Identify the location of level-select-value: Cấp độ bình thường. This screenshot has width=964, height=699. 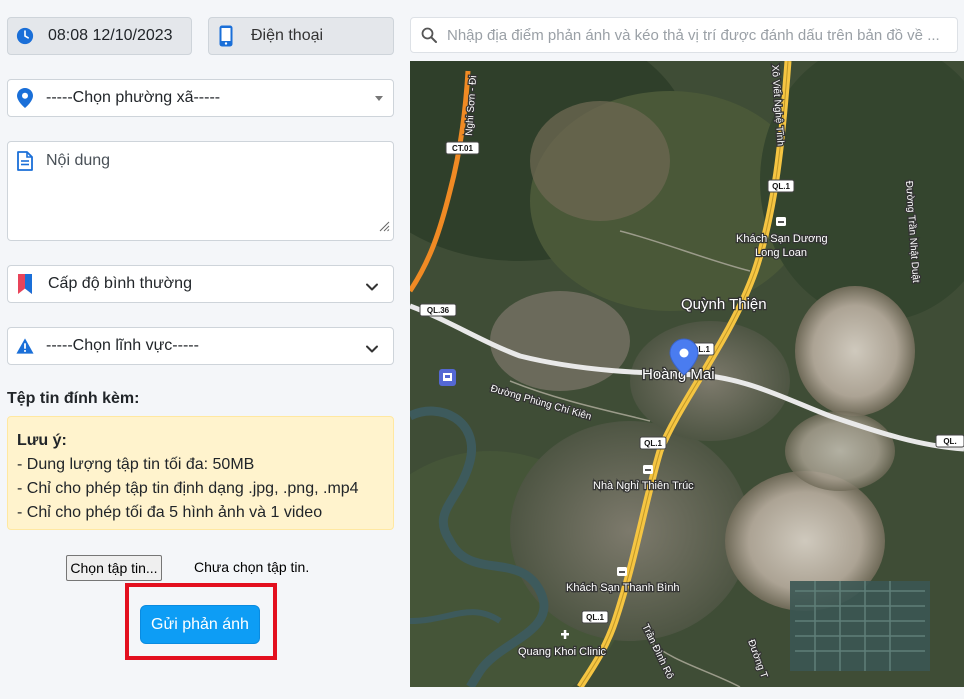
(120, 283).